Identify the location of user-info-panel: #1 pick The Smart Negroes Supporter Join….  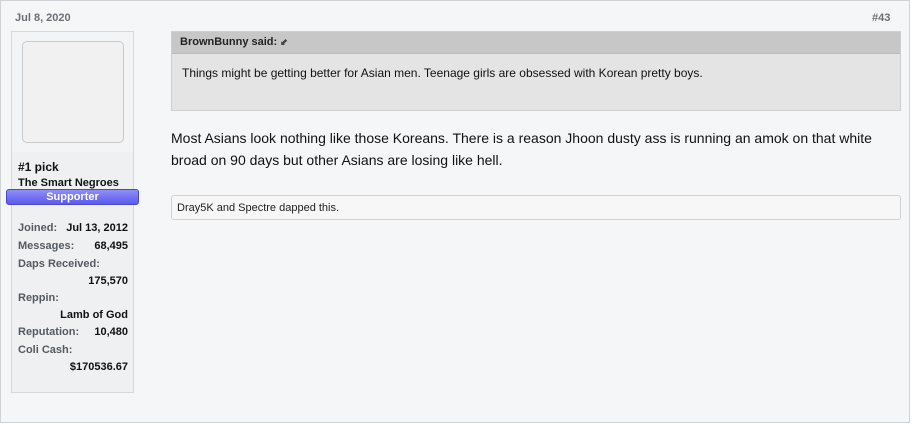
(72, 212).